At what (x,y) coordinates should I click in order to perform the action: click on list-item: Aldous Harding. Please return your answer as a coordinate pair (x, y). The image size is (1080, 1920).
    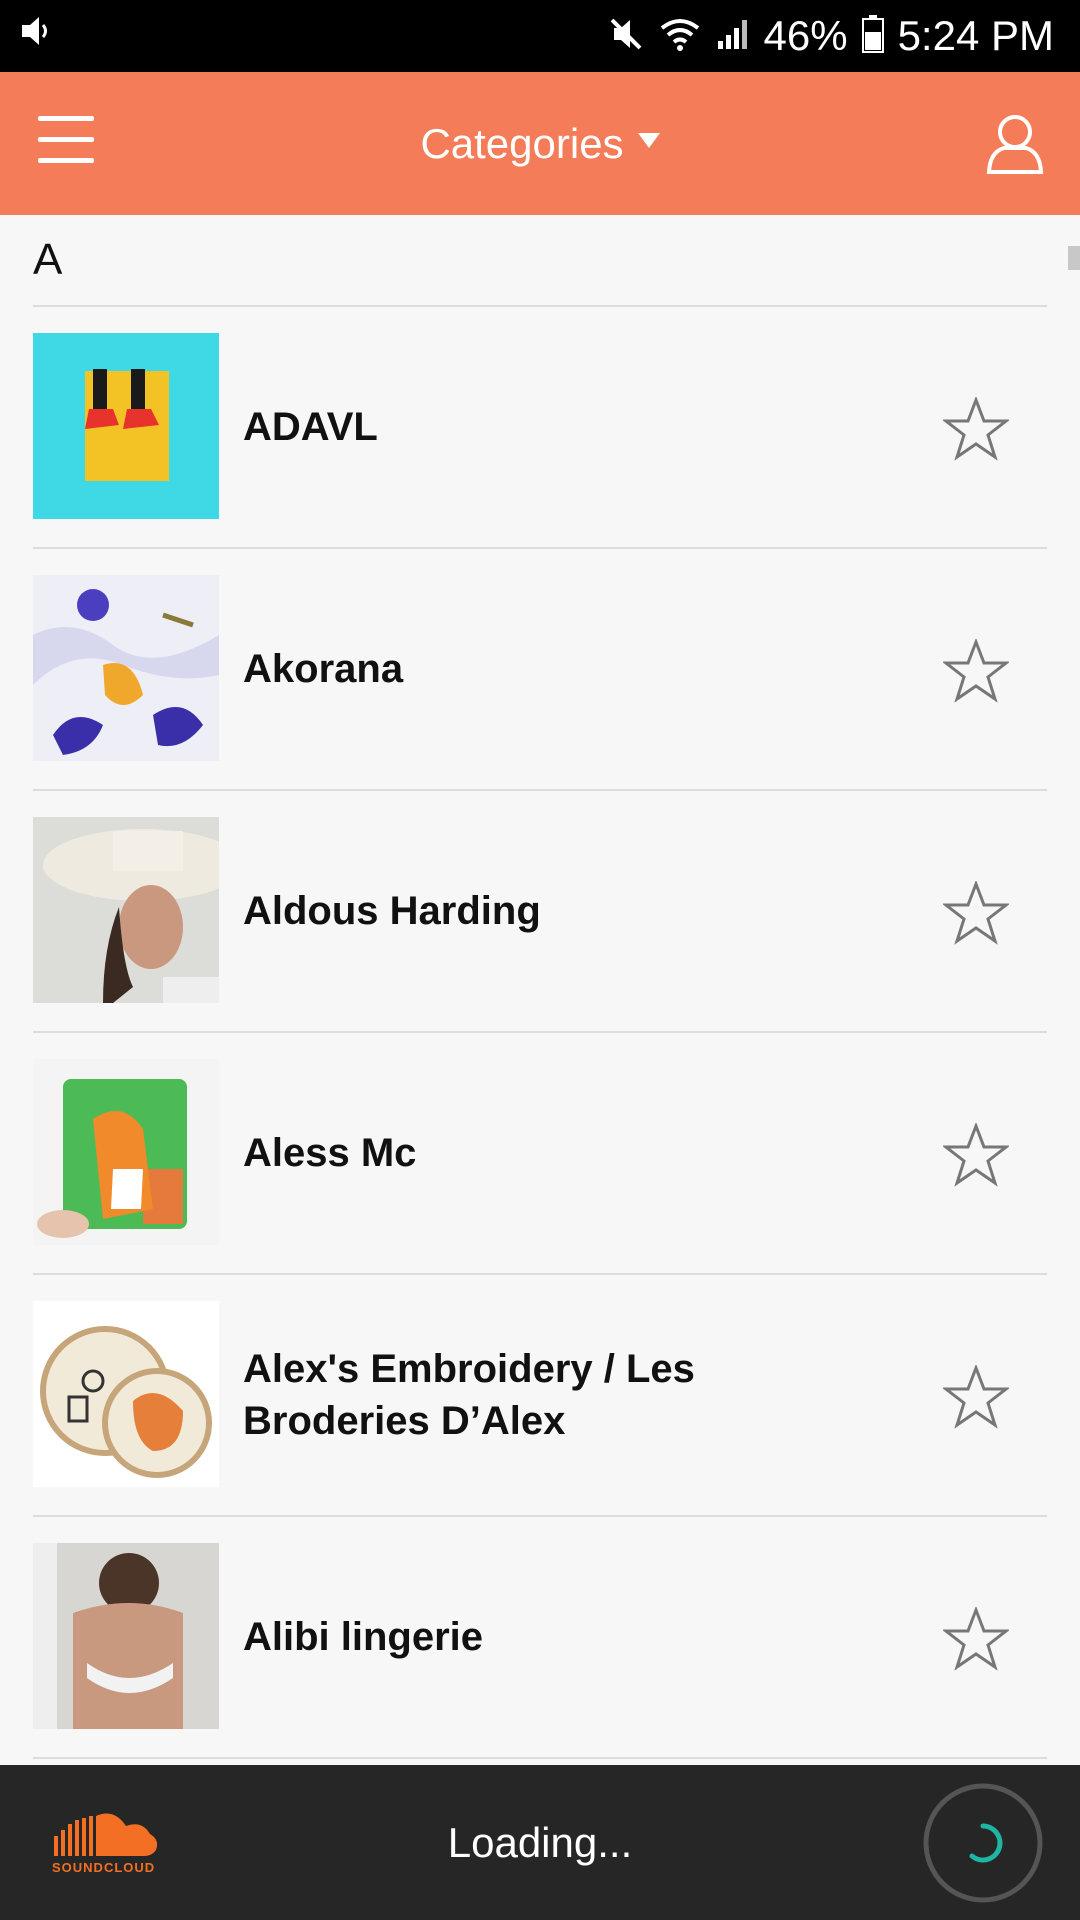
    Looking at the image, I should click on (540, 912).